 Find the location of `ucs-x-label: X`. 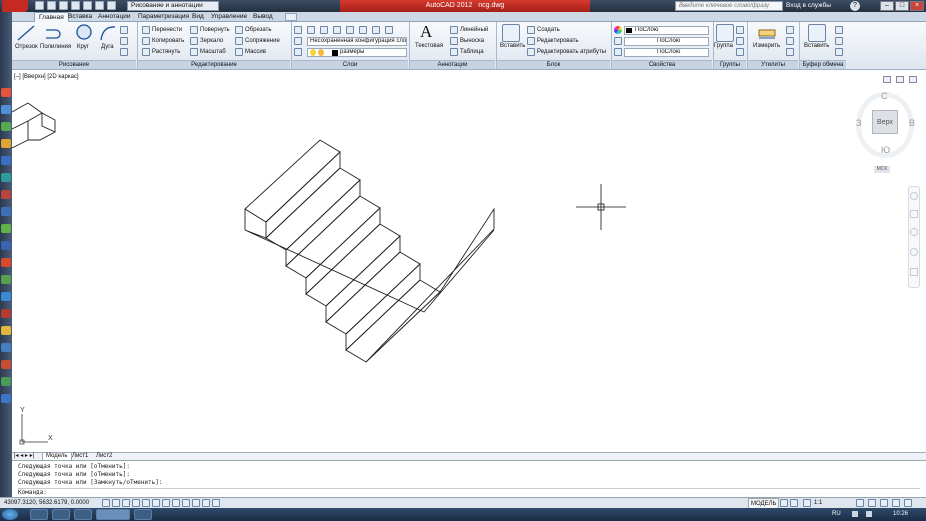

ucs-x-label: X is located at coordinates (50, 438).